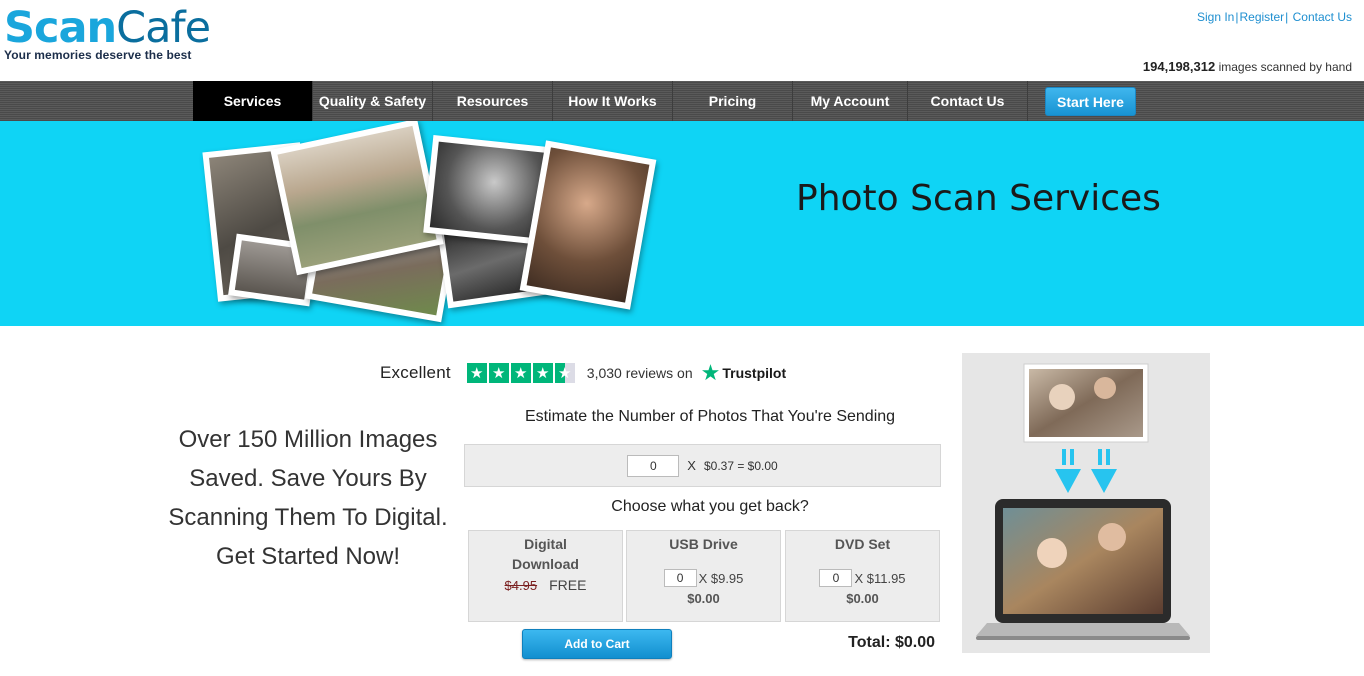  I want to click on option-title: USB Drive, so click(703, 544).